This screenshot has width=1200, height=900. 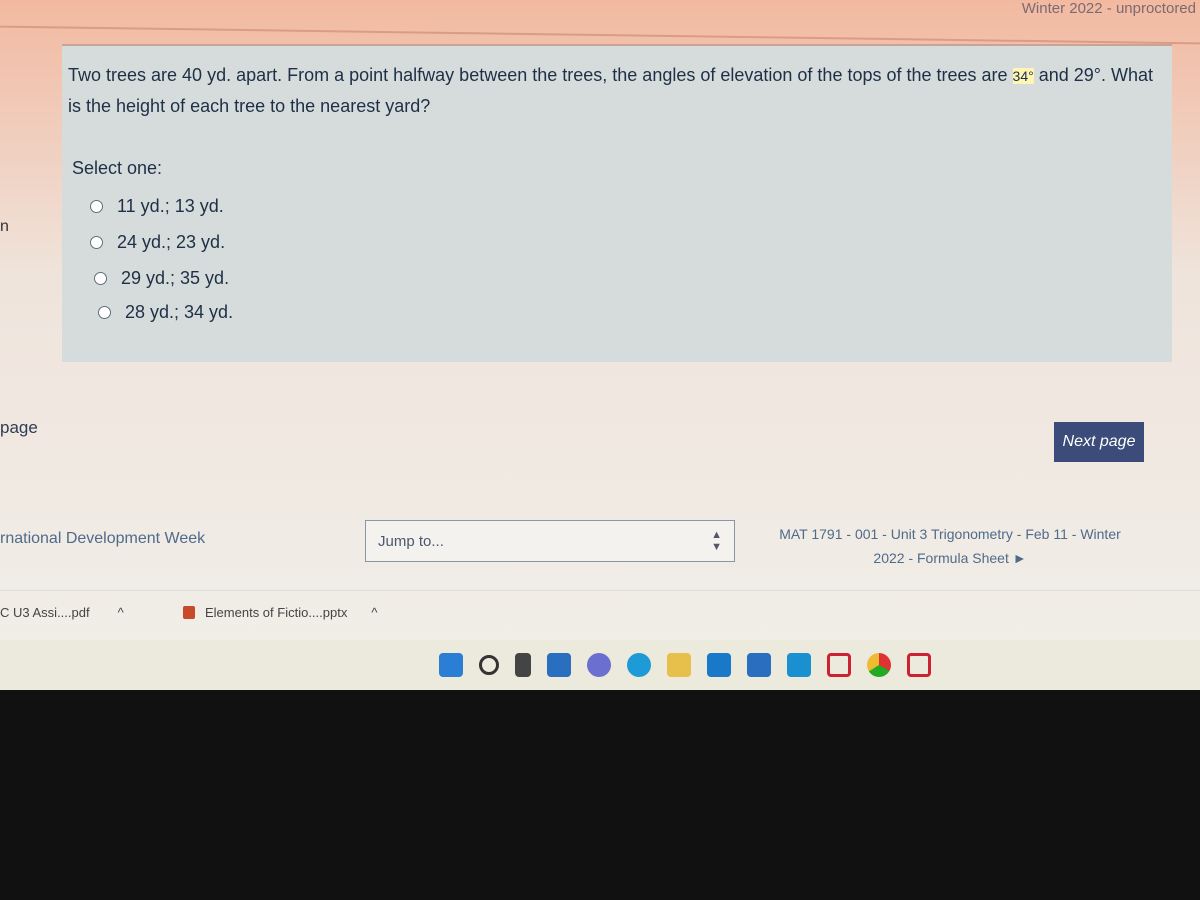 I want to click on answer-option: 24 yd.; 23 yd., so click(x=157, y=242).